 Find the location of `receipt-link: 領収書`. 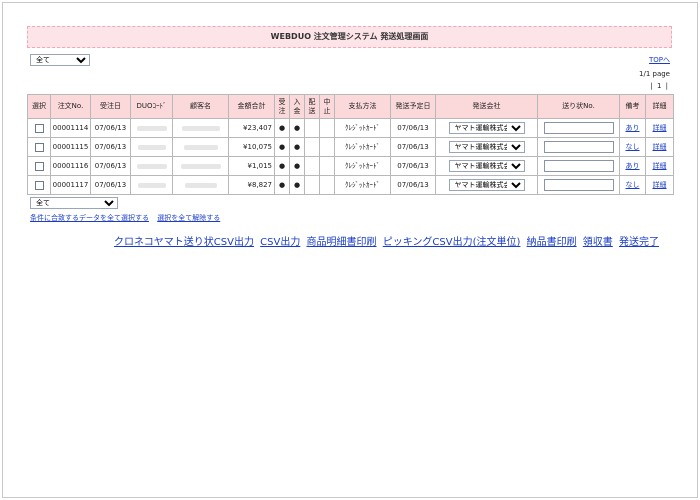

receipt-link: 領収書 is located at coordinates (598, 242).